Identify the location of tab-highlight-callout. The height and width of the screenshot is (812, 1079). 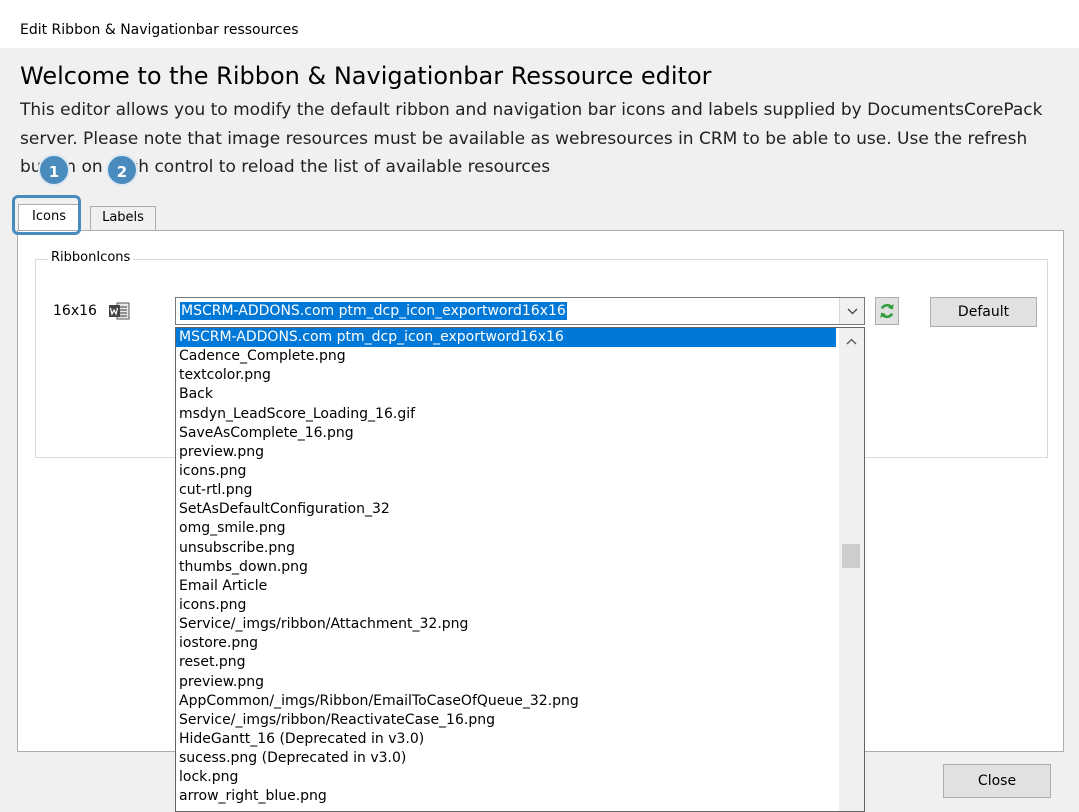
(46, 215).